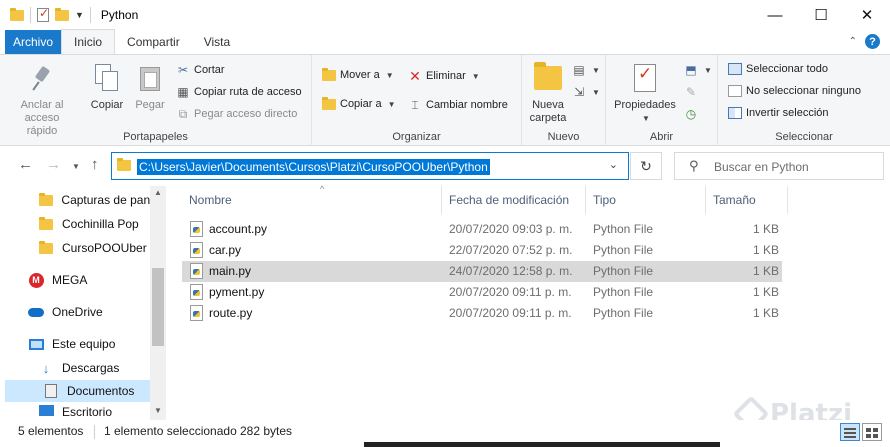 The image size is (890, 447). I want to click on delete-label: Eliminar, so click(446, 76).